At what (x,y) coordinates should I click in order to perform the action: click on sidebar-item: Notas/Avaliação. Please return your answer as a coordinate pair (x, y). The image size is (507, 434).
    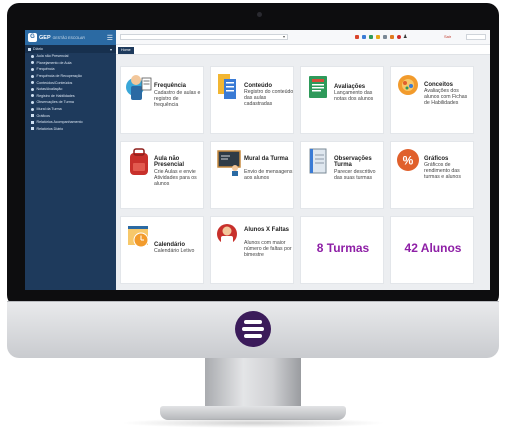
    Looking at the image, I should click on (70, 89).